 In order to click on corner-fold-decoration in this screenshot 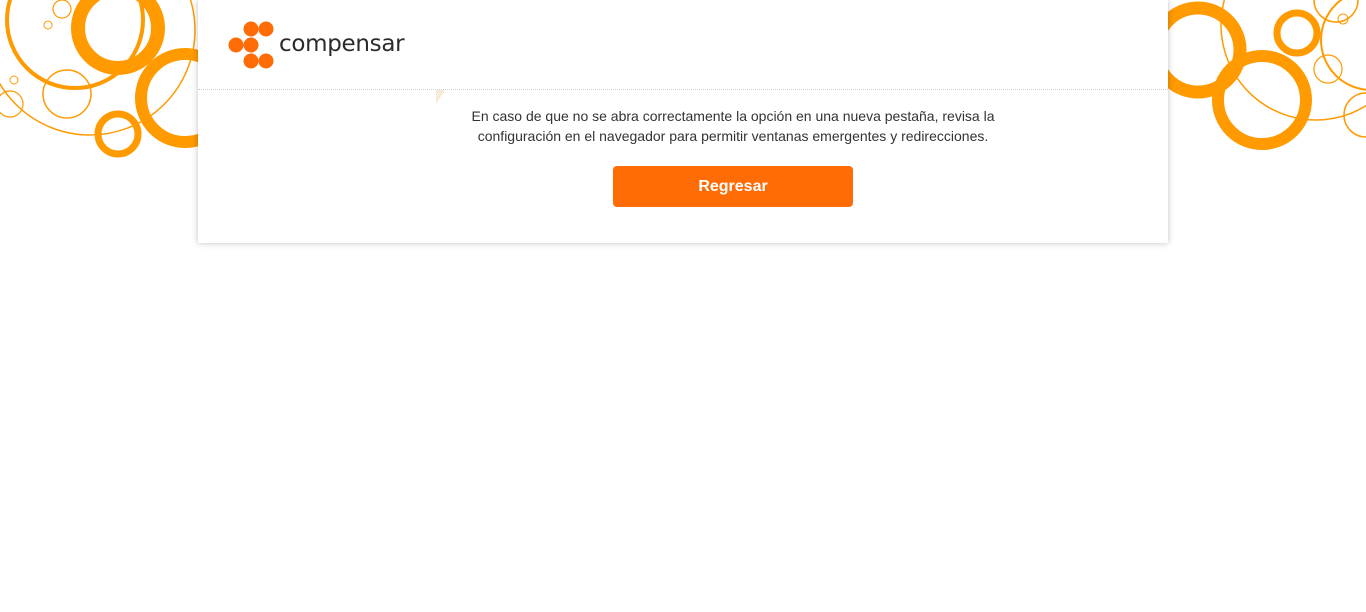, I will do `click(440, 97)`.